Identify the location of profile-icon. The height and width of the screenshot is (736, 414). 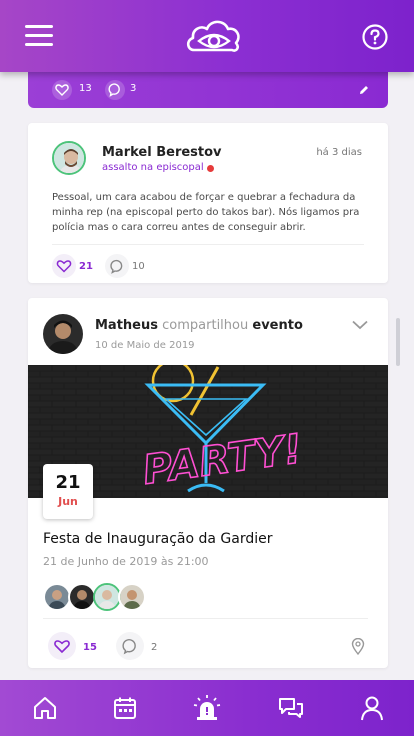
(372, 708).